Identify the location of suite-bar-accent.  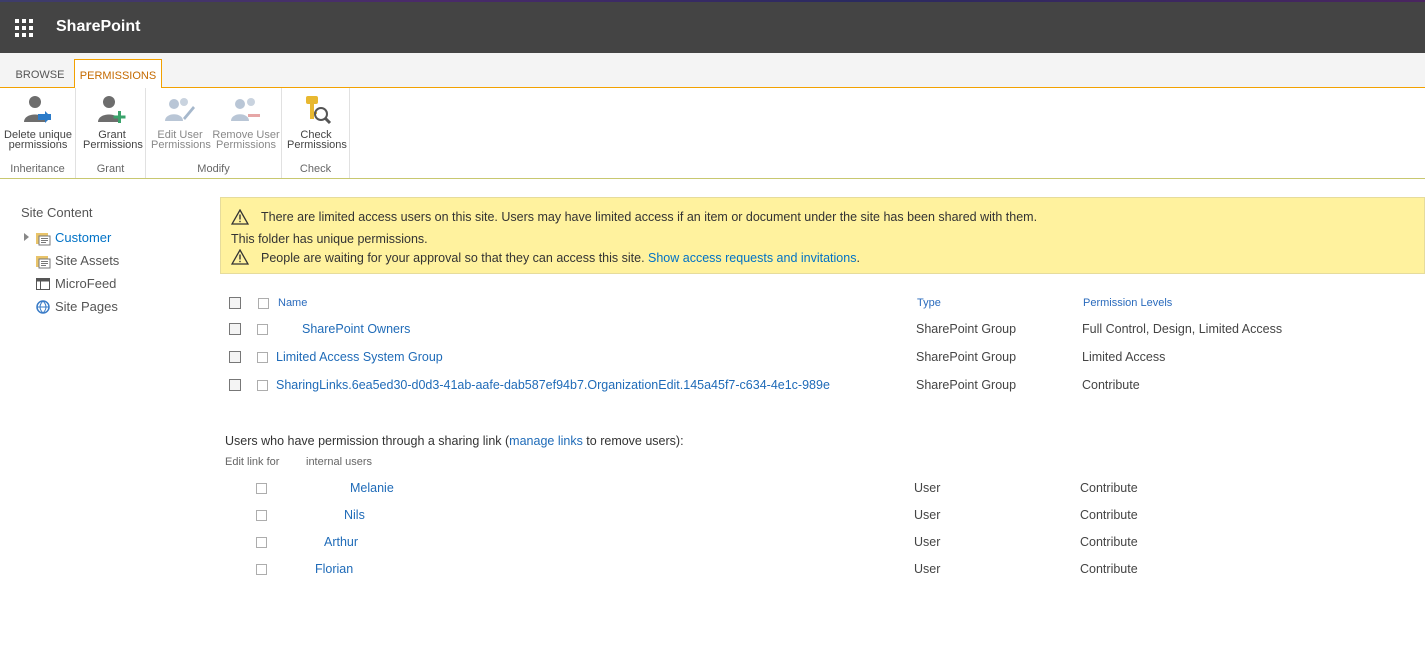
(712, 1).